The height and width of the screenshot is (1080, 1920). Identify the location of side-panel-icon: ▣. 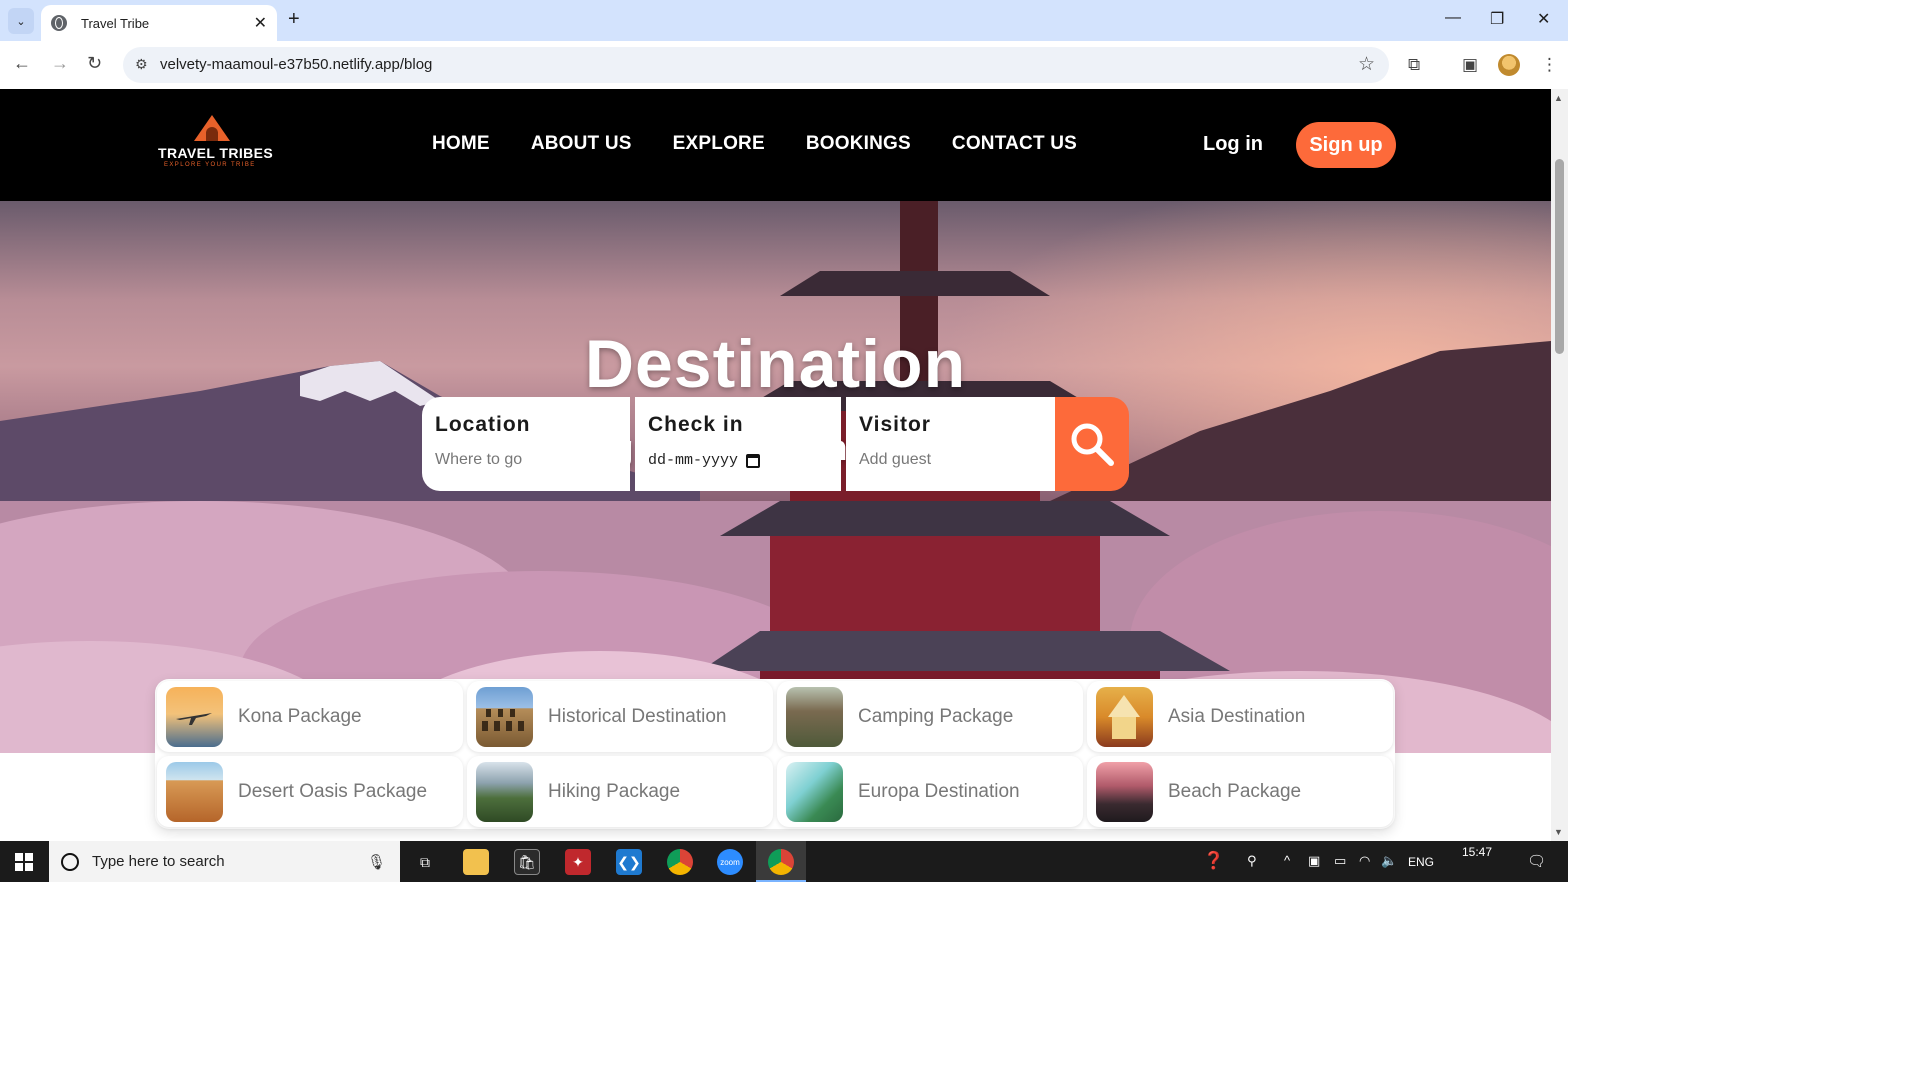
(1470, 65).